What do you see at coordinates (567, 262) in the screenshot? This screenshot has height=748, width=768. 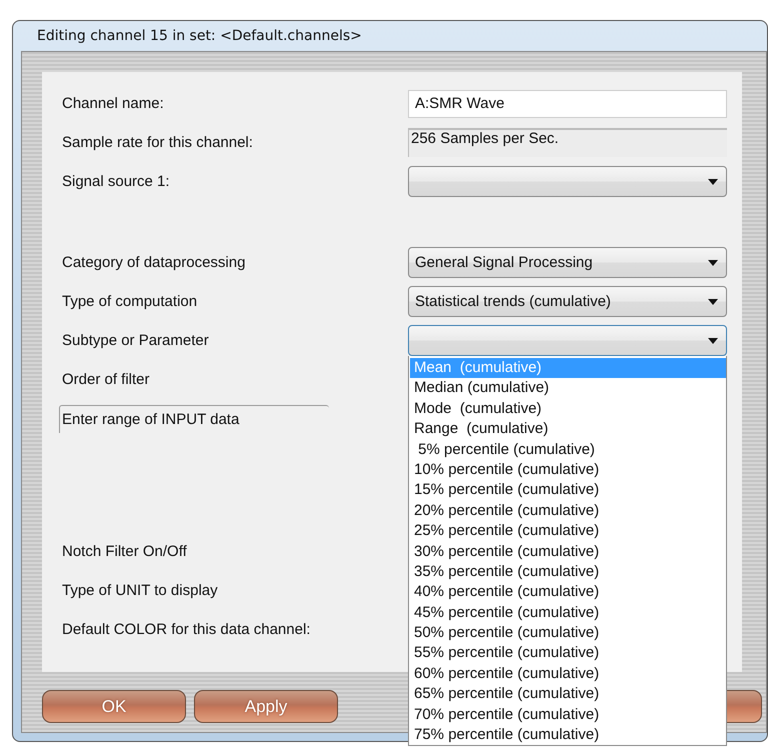 I see `dropdown: General Signal Processing` at bounding box center [567, 262].